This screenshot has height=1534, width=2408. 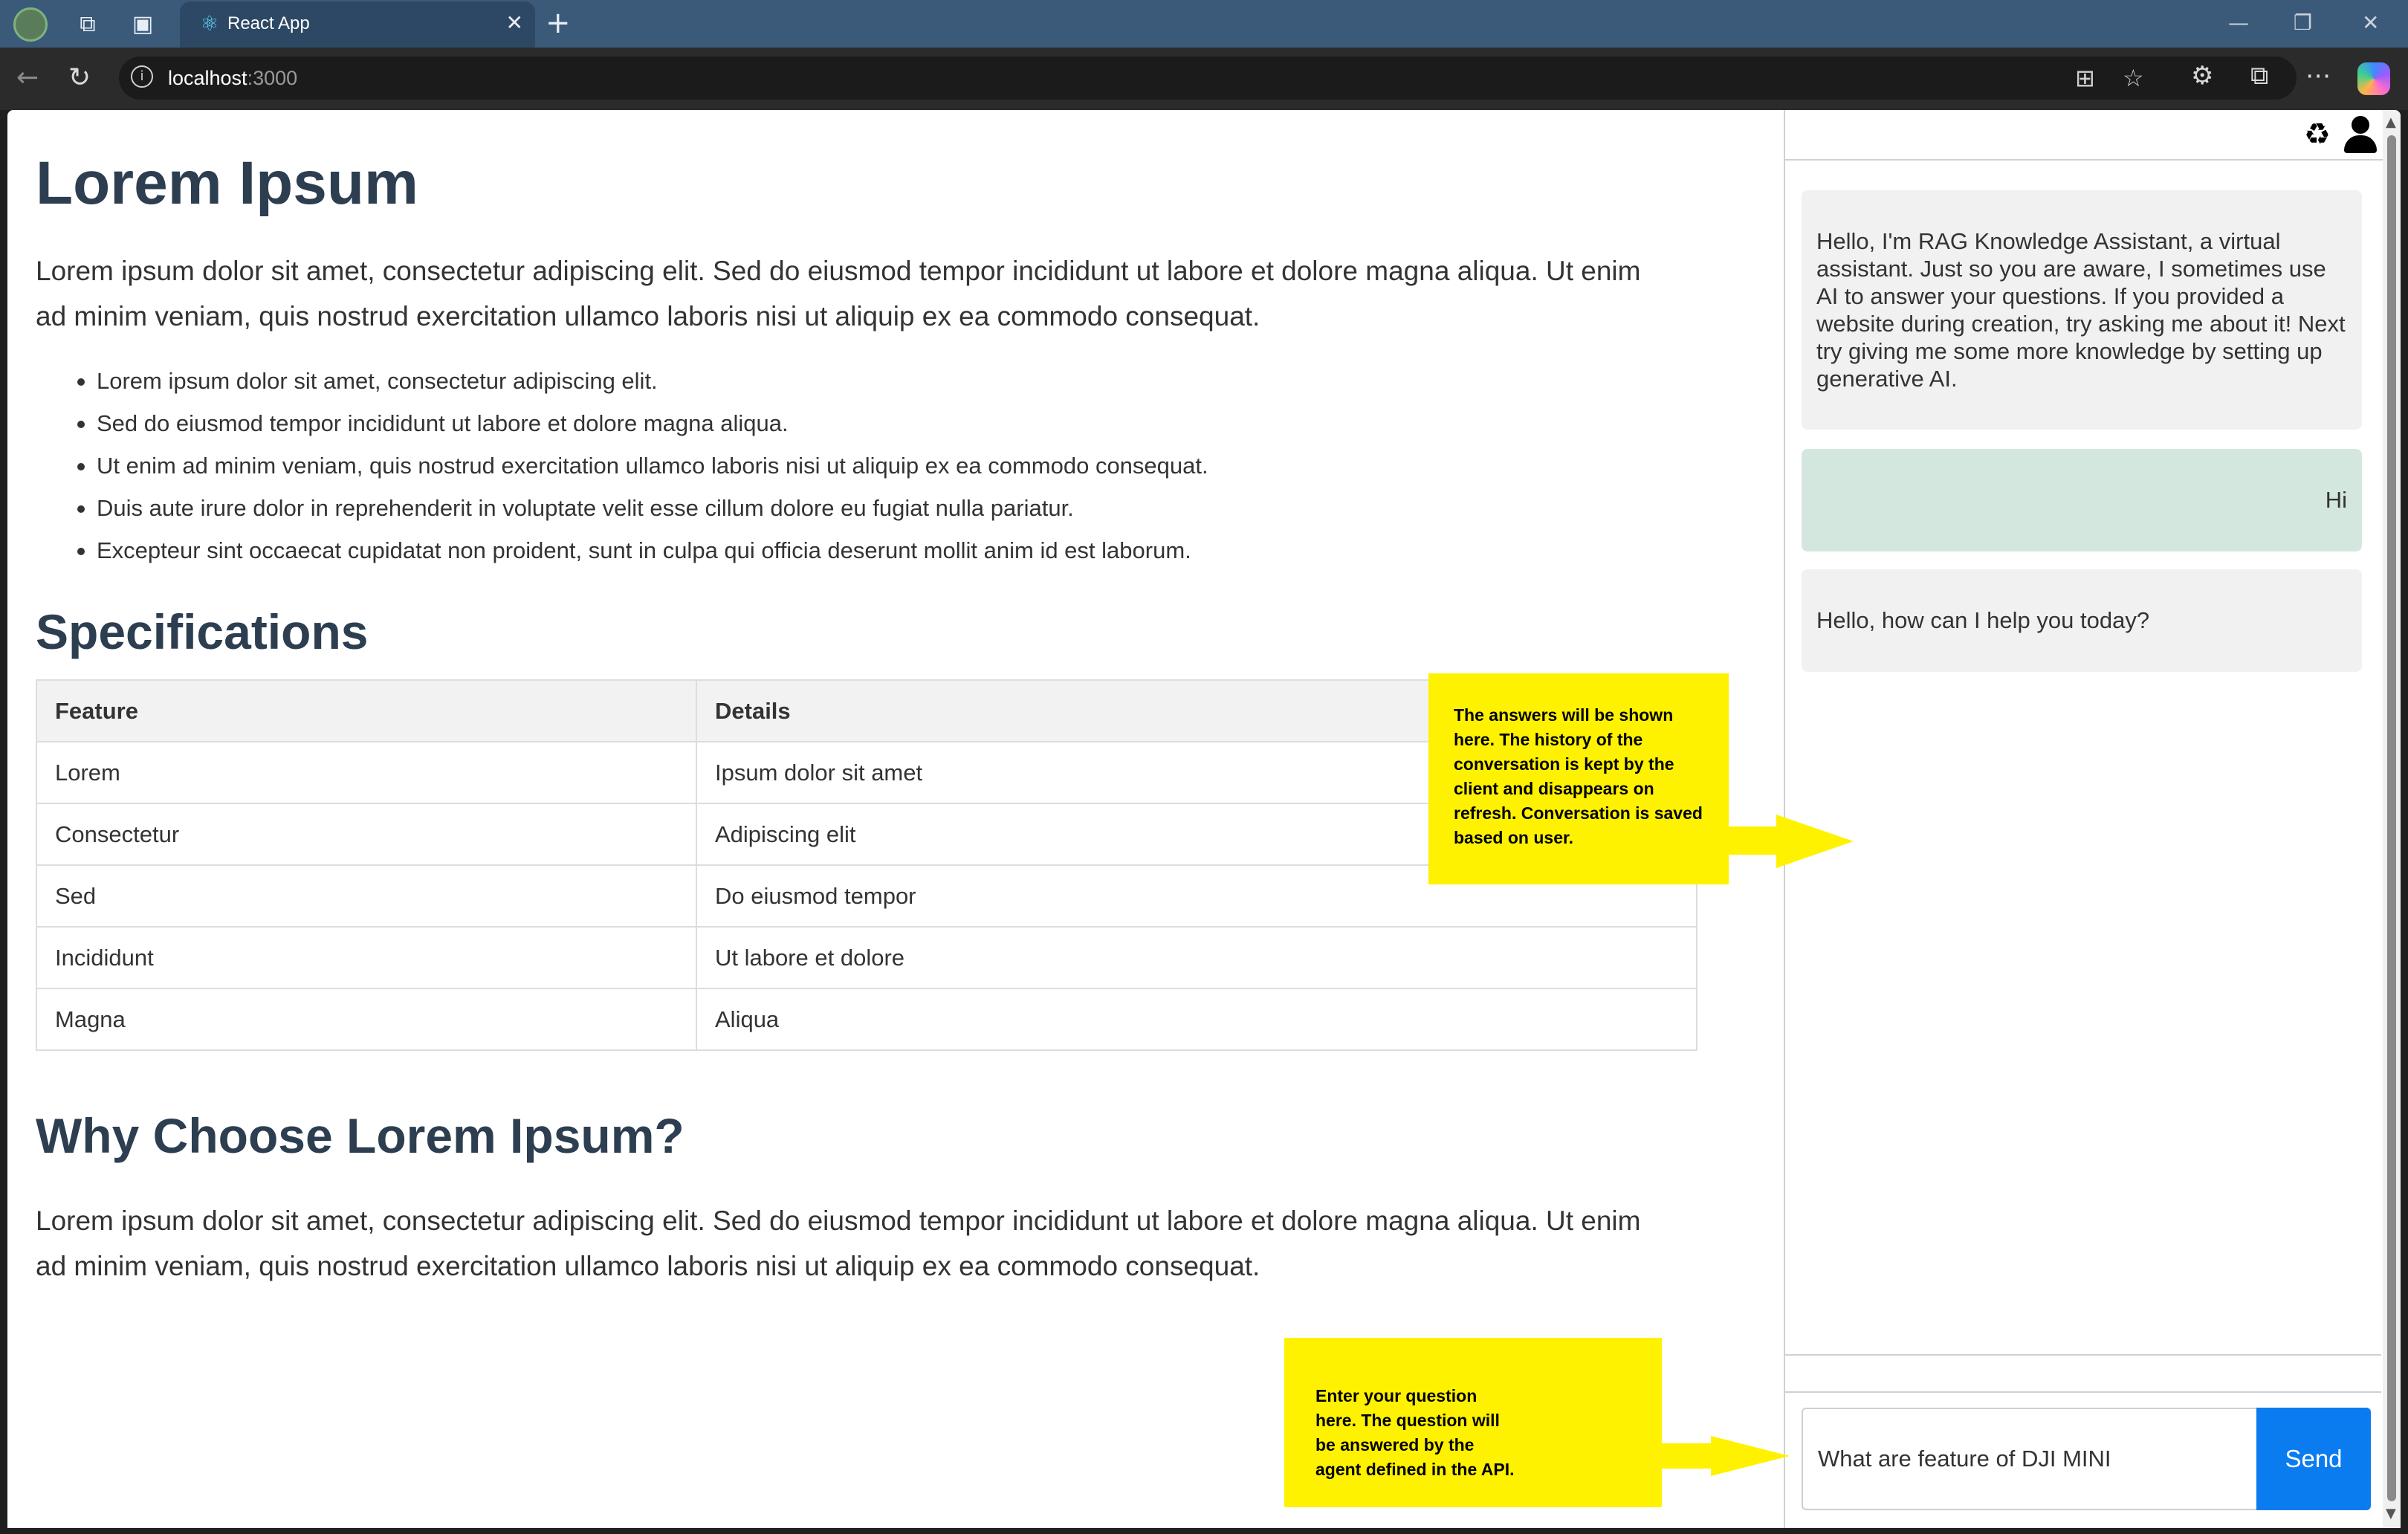 What do you see at coordinates (2082, 620) in the screenshot?
I see `bot-message: Hello, how can I help you today?` at bounding box center [2082, 620].